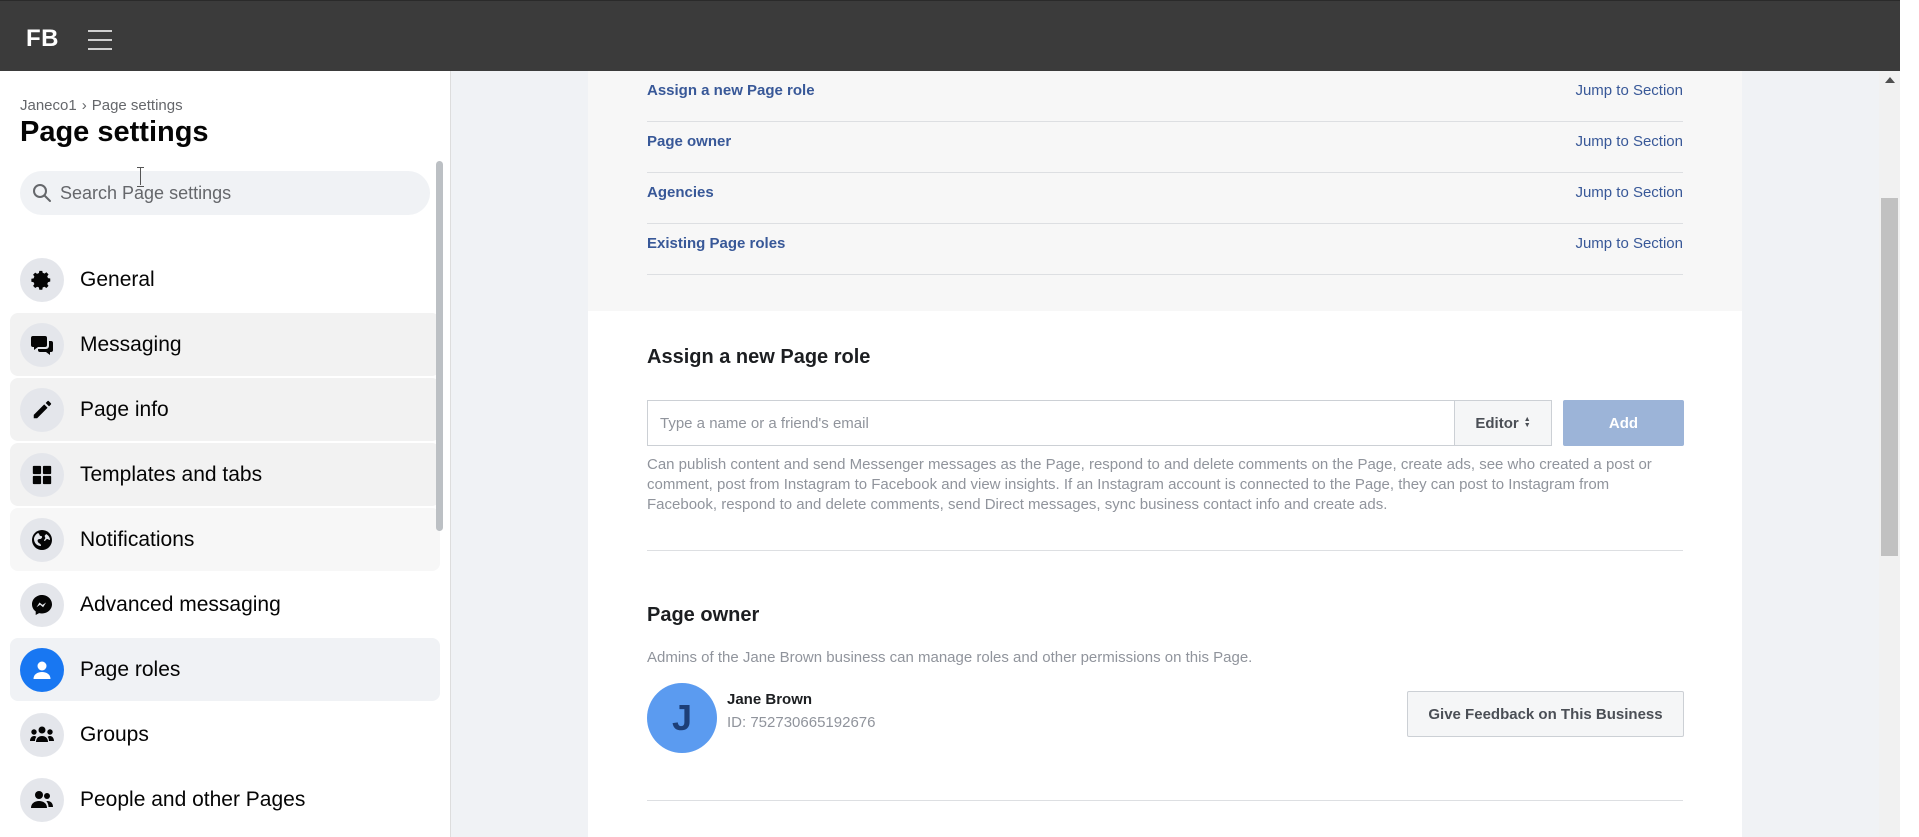  What do you see at coordinates (124, 409) in the screenshot?
I see `sidebar-item-label: Page info` at bounding box center [124, 409].